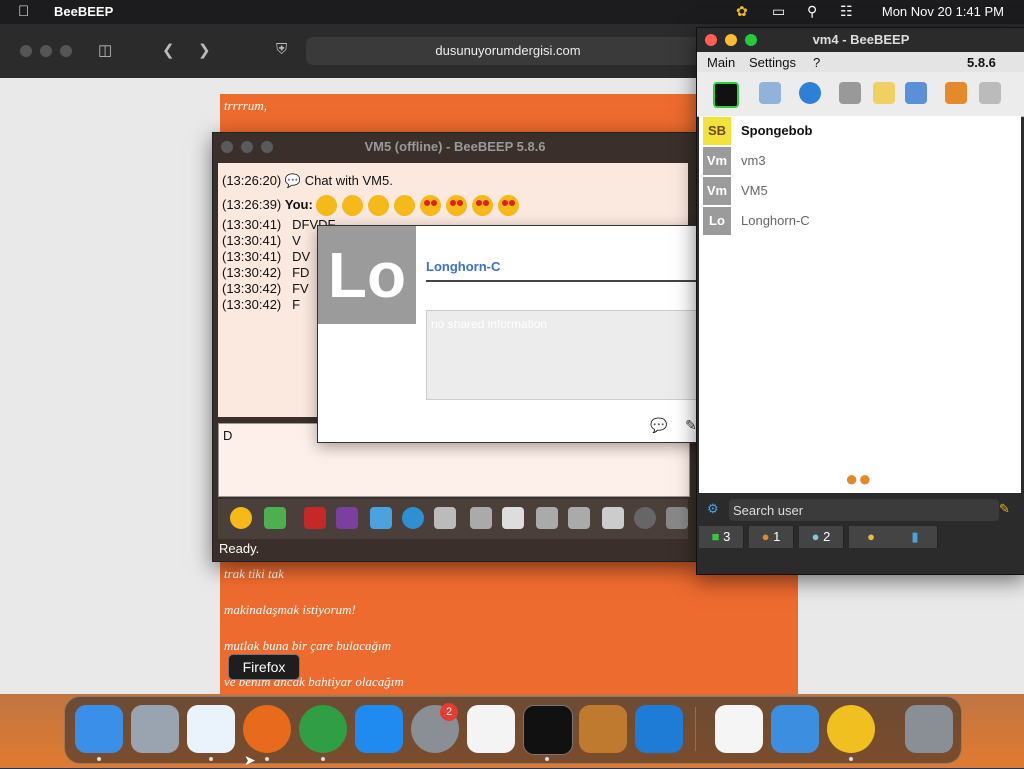 The width and height of the screenshot is (1024, 769). Describe the element at coordinates (445, 518) in the screenshot. I see `spellcheck-icon` at that location.